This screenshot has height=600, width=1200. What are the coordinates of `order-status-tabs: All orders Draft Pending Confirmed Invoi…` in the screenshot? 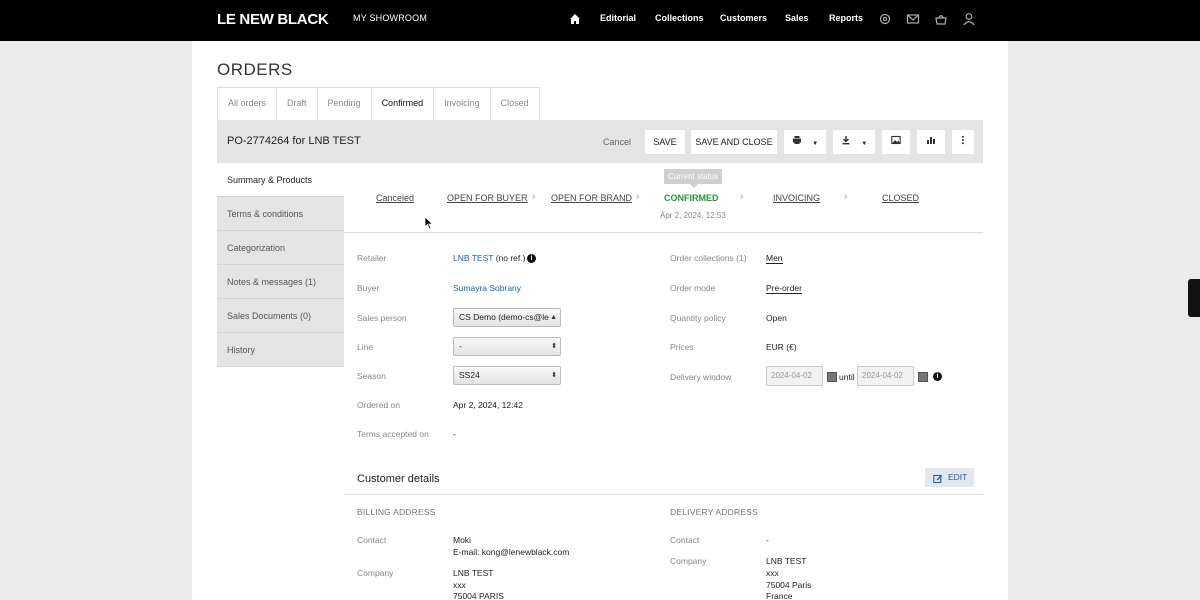 It's located at (378, 104).